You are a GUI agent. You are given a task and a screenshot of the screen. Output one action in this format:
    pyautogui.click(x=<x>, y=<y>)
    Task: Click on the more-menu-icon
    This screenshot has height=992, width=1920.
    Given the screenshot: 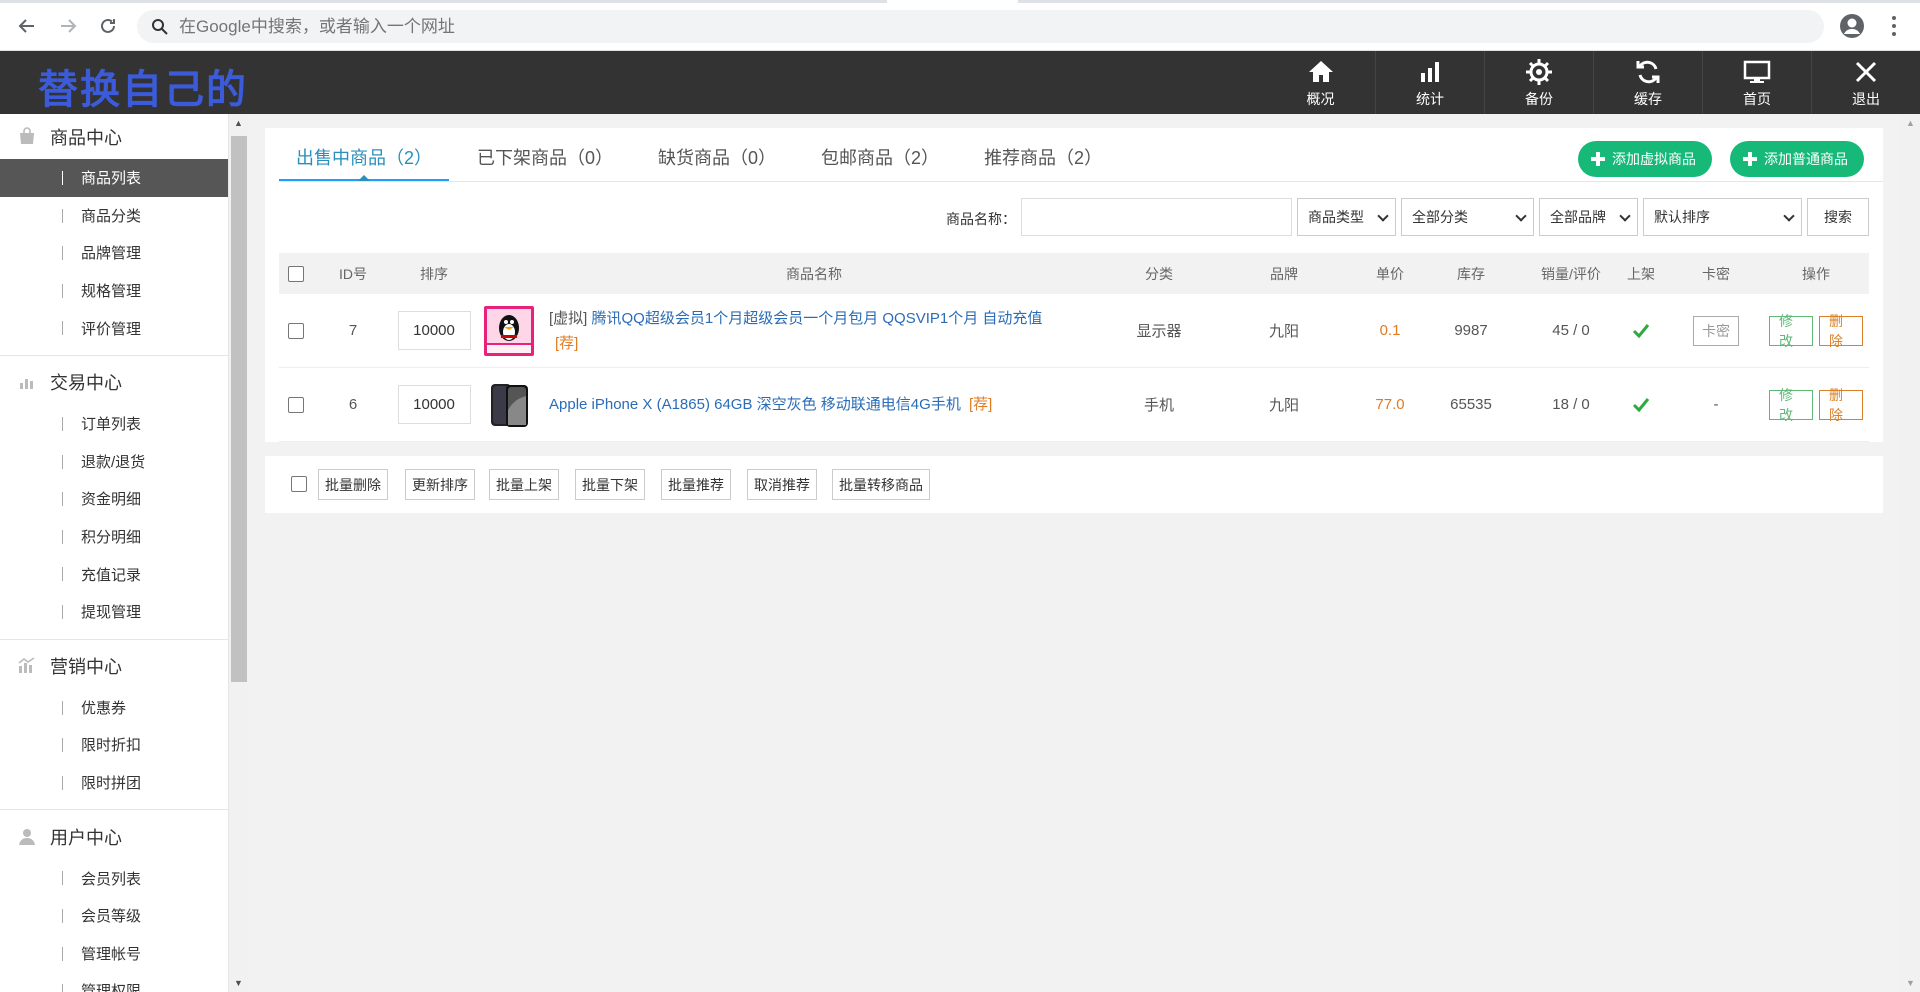 What is the action you would take?
    pyautogui.click(x=1894, y=26)
    